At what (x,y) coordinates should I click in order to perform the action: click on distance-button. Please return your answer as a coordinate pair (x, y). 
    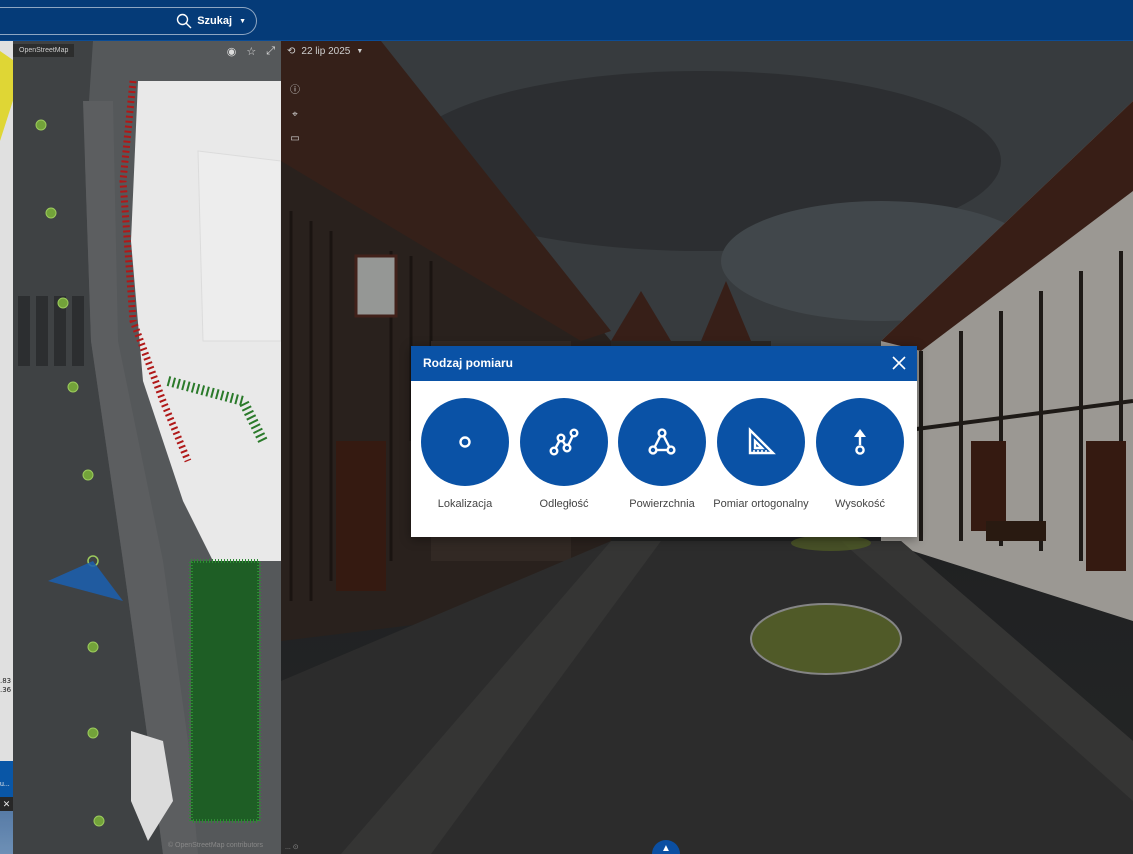
    Looking at the image, I should click on (564, 442).